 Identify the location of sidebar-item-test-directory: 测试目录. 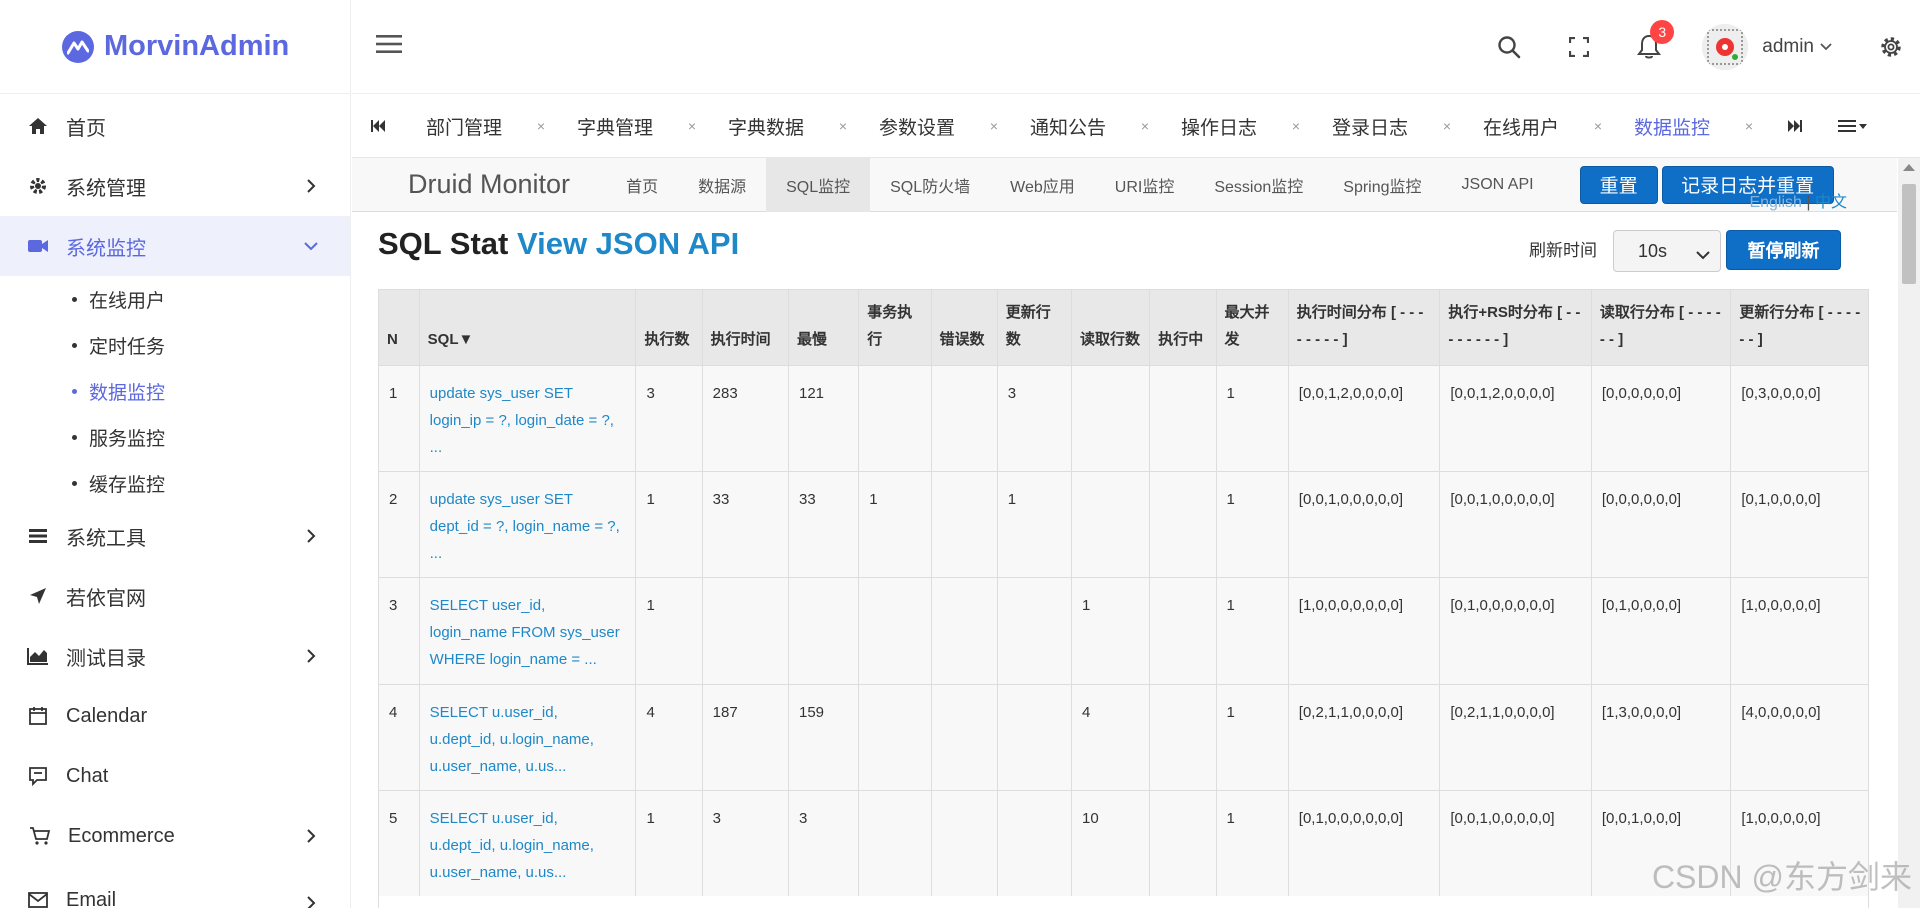
(175, 656).